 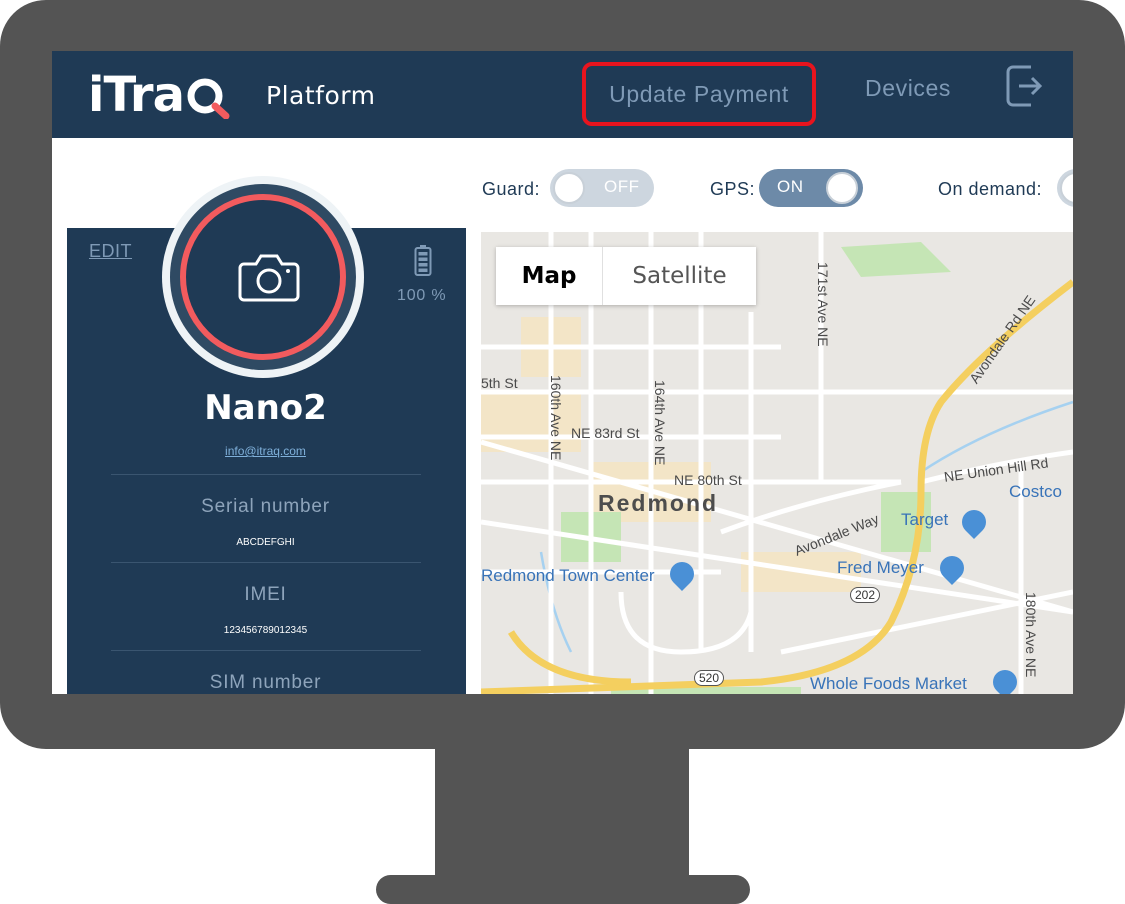 What do you see at coordinates (658, 503) in the screenshot?
I see `map-city-label: Redmond` at bounding box center [658, 503].